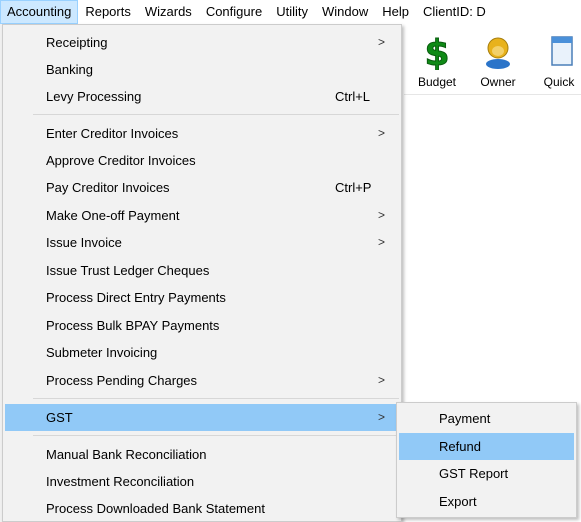 The image size is (581, 522). Describe the element at coordinates (498, 53) in the screenshot. I see `owner-icon` at that location.